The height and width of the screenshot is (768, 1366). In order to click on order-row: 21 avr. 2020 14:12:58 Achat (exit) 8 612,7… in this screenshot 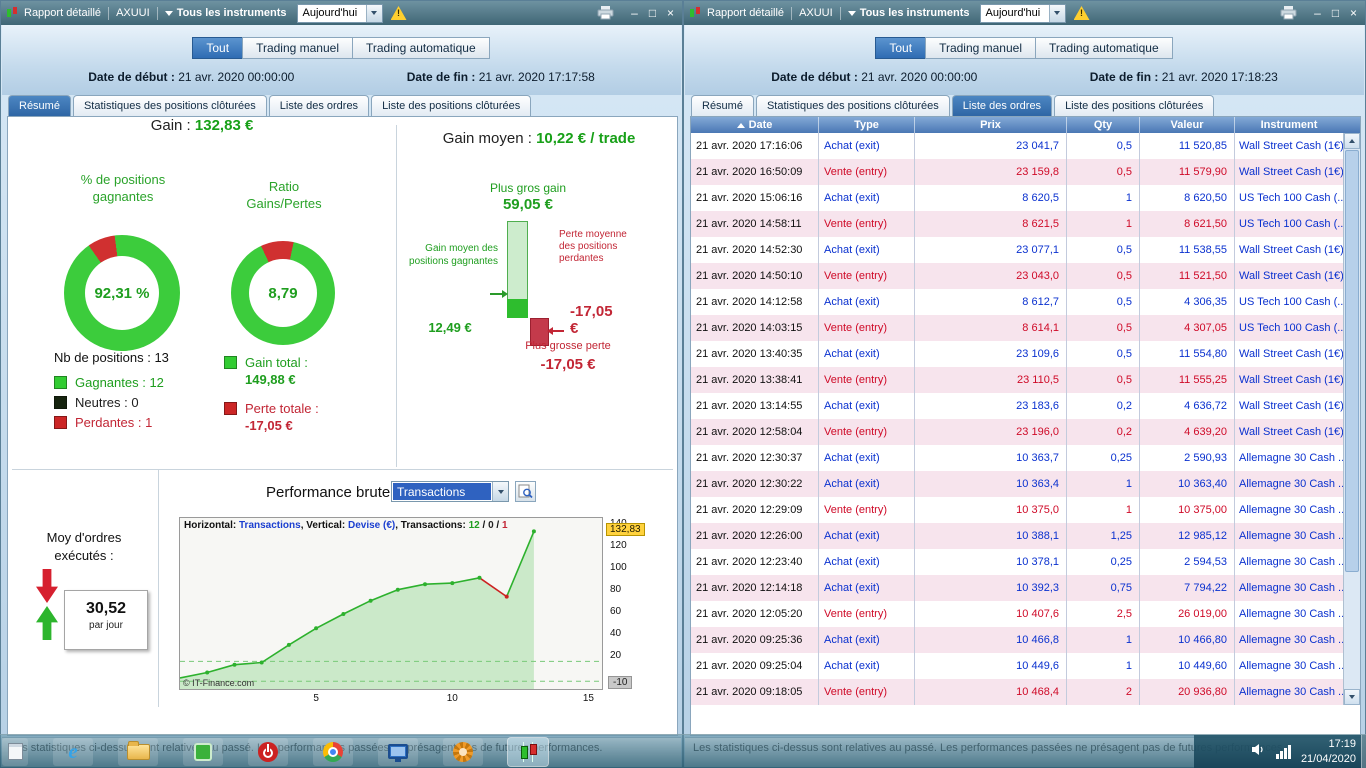, I will do `click(1025, 302)`.